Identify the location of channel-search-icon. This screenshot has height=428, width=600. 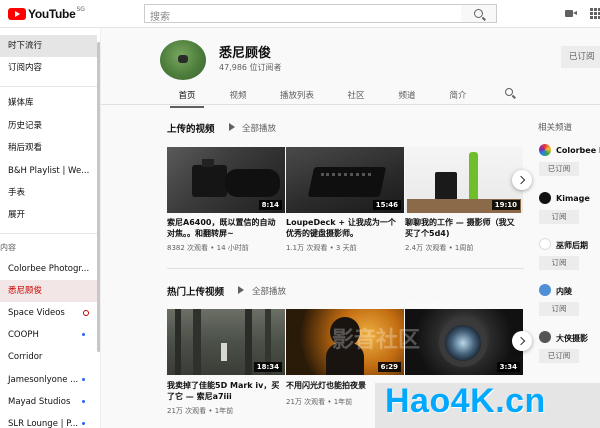
(509, 92).